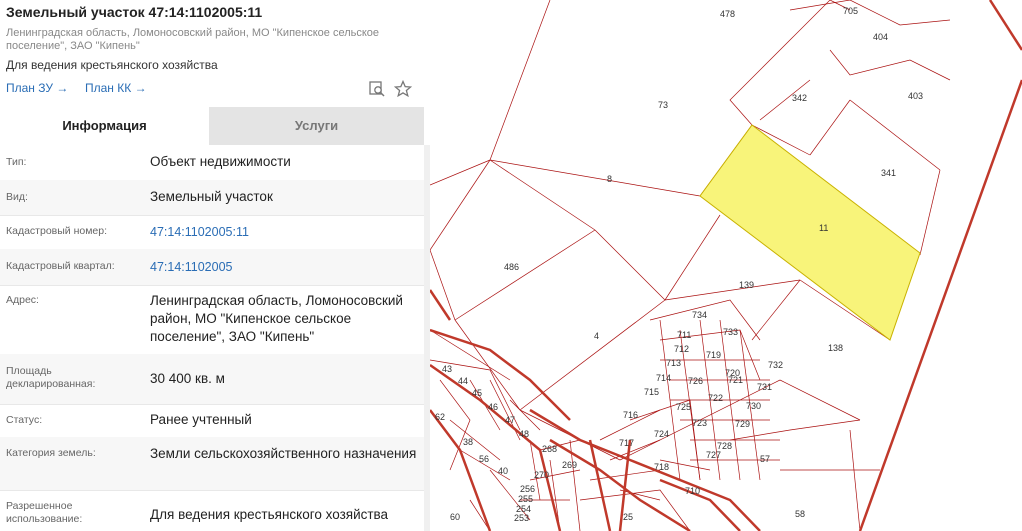  Describe the element at coordinates (524, 434) in the screenshot. I see `parcel-label: 48` at that location.